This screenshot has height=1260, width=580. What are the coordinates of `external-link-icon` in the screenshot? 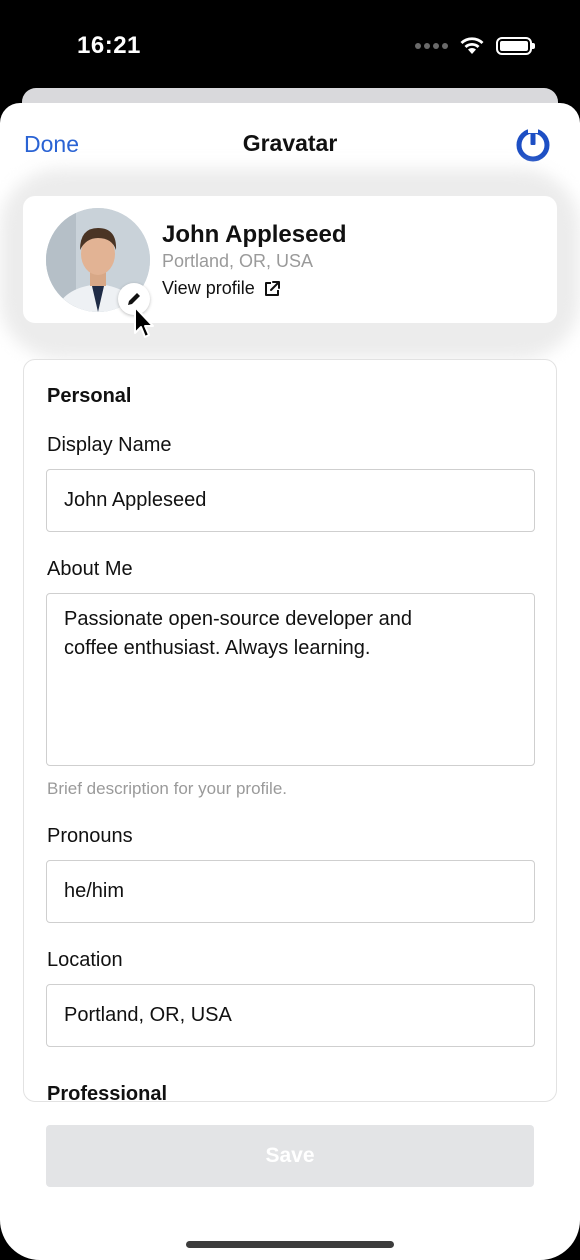 It's located at (272, 288).